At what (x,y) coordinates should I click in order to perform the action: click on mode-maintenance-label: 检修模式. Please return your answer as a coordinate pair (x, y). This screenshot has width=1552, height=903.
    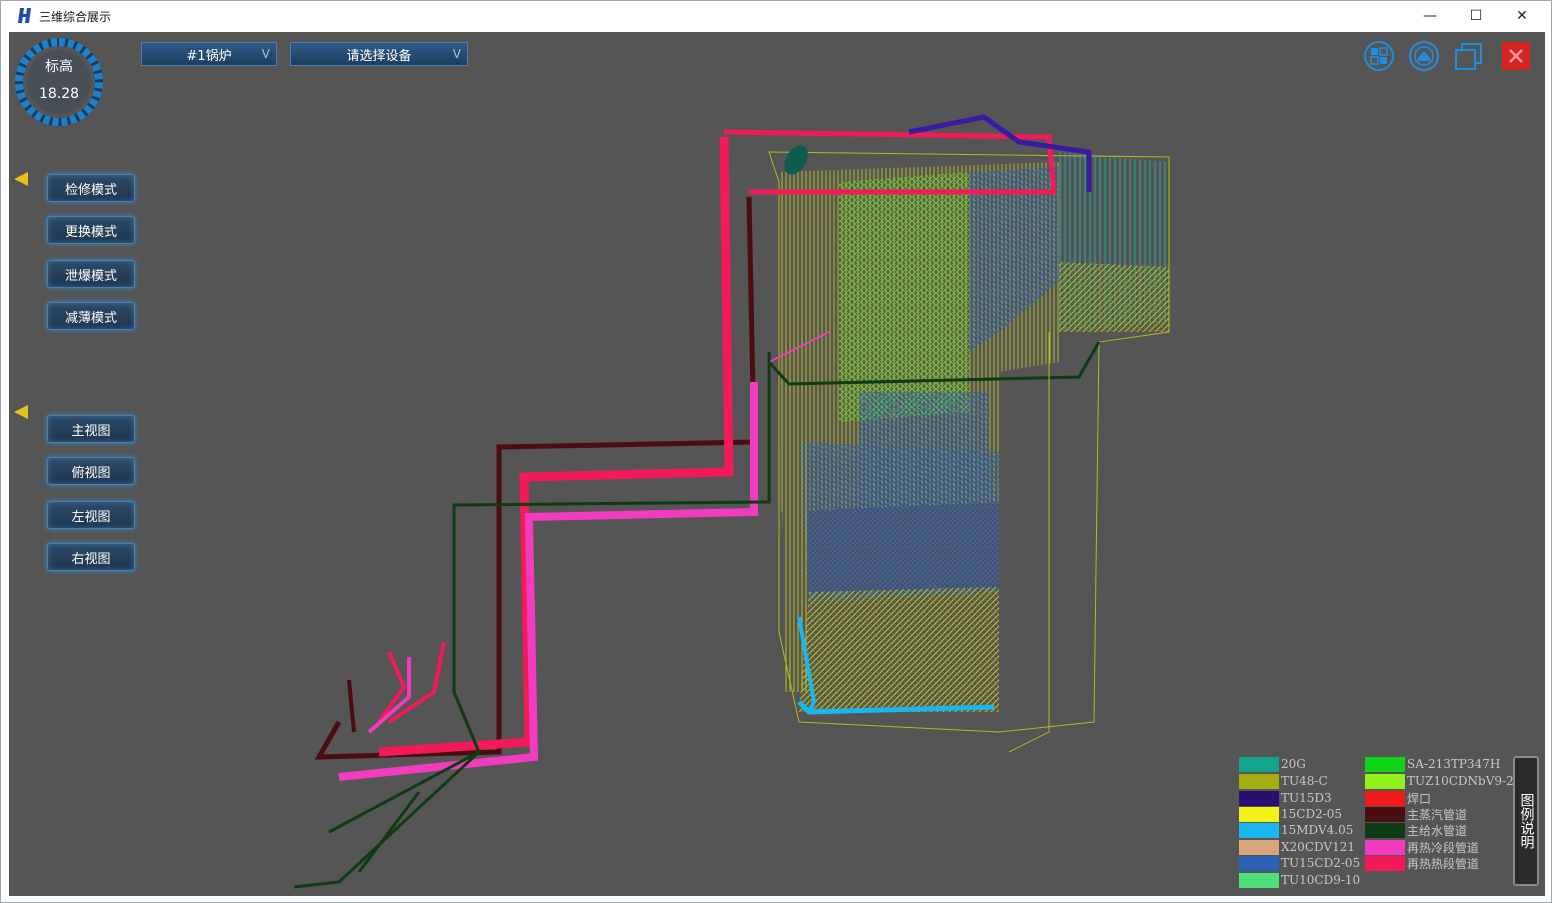
    Looking at the image, I should click on (90, 190).